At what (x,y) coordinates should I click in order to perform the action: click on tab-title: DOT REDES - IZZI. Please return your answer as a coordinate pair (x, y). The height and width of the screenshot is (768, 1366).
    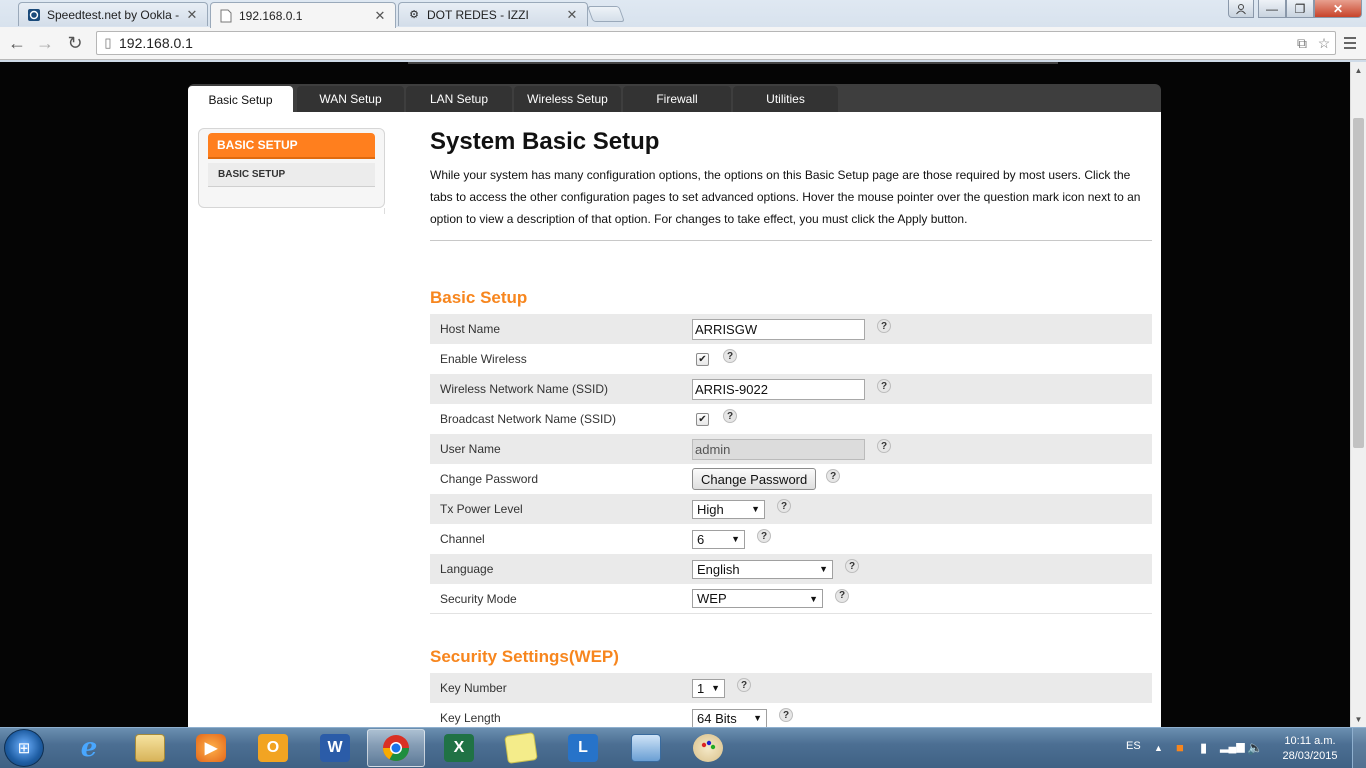
    Looking at the image, I should click on (478, 14).